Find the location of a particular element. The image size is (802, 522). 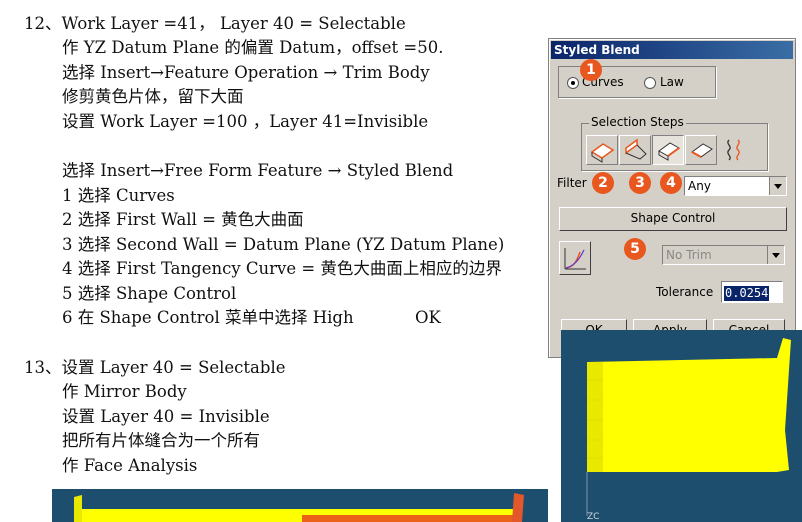

trim-select: No Trim is located at coordinates (723, 255).